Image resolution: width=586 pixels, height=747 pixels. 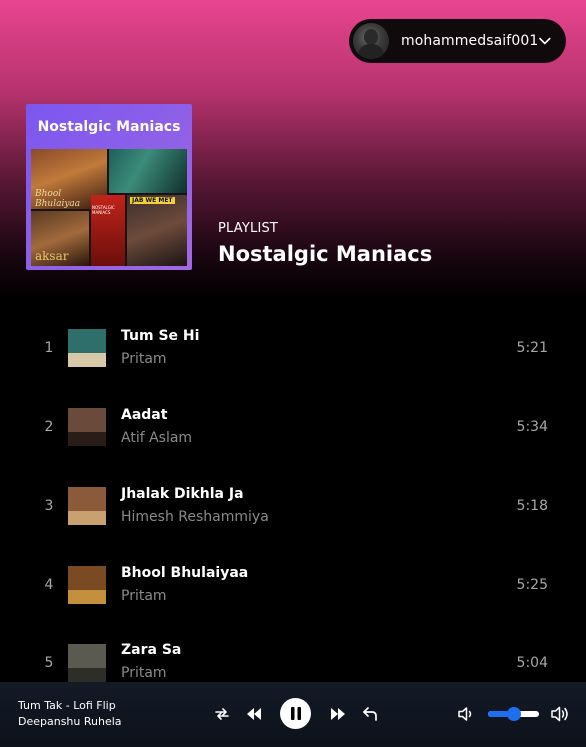 What do you see at coordinates (60, 238) in the screenshot?
I see `cover-tile: aksar` at bounding box center [60, 238].